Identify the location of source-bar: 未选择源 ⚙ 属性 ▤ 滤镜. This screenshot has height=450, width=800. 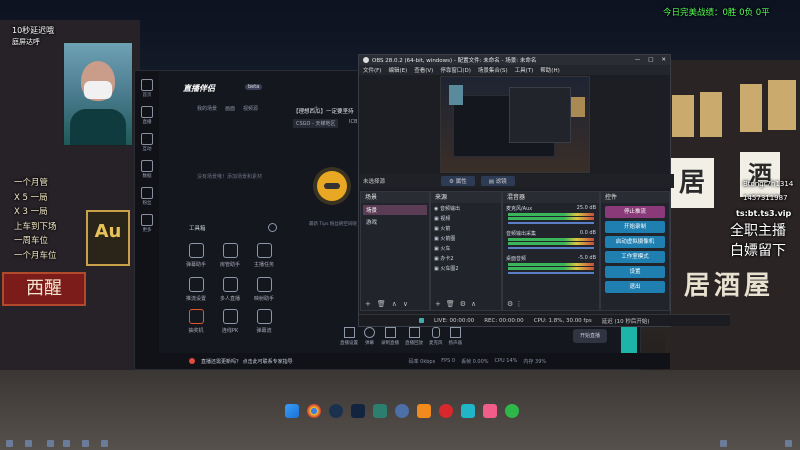
(516, 181).